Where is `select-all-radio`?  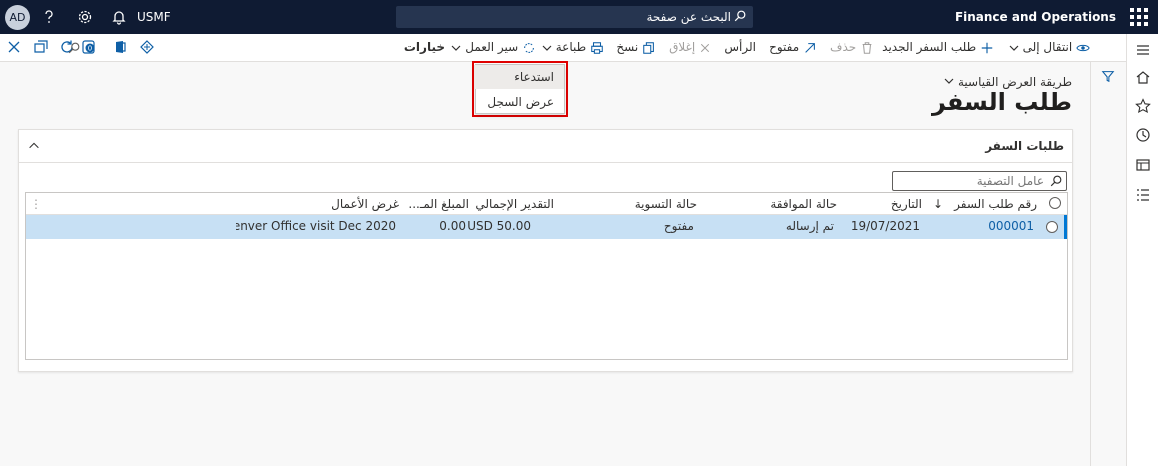 select-all-radio is located at coordinates (1055, 203).